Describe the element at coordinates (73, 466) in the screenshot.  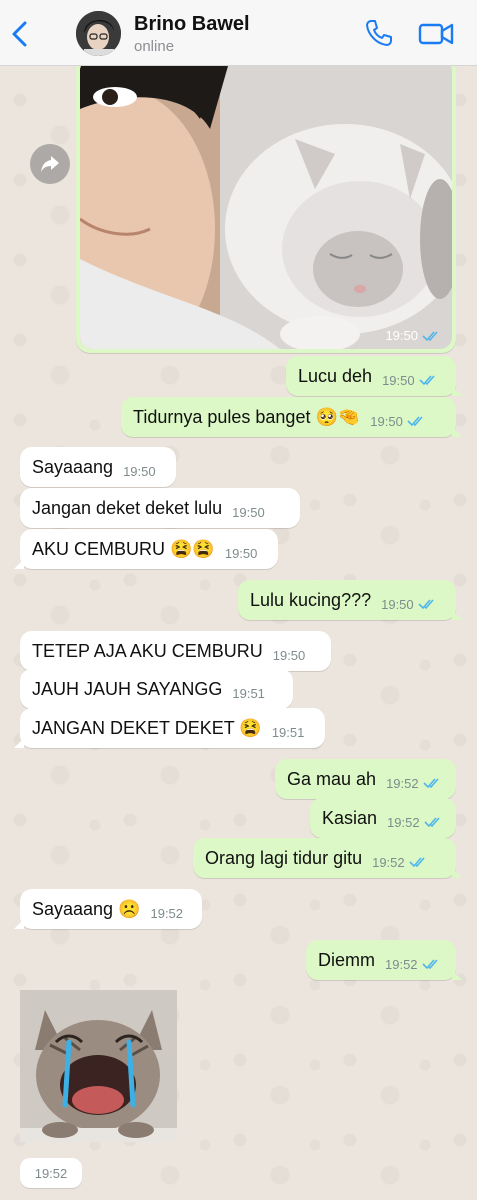
I see `message-text: Sayaaang` at that location.